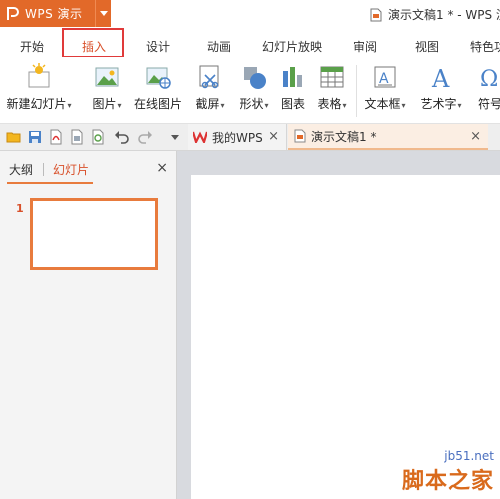  I want to click on redo-icon, so click(145, 137).